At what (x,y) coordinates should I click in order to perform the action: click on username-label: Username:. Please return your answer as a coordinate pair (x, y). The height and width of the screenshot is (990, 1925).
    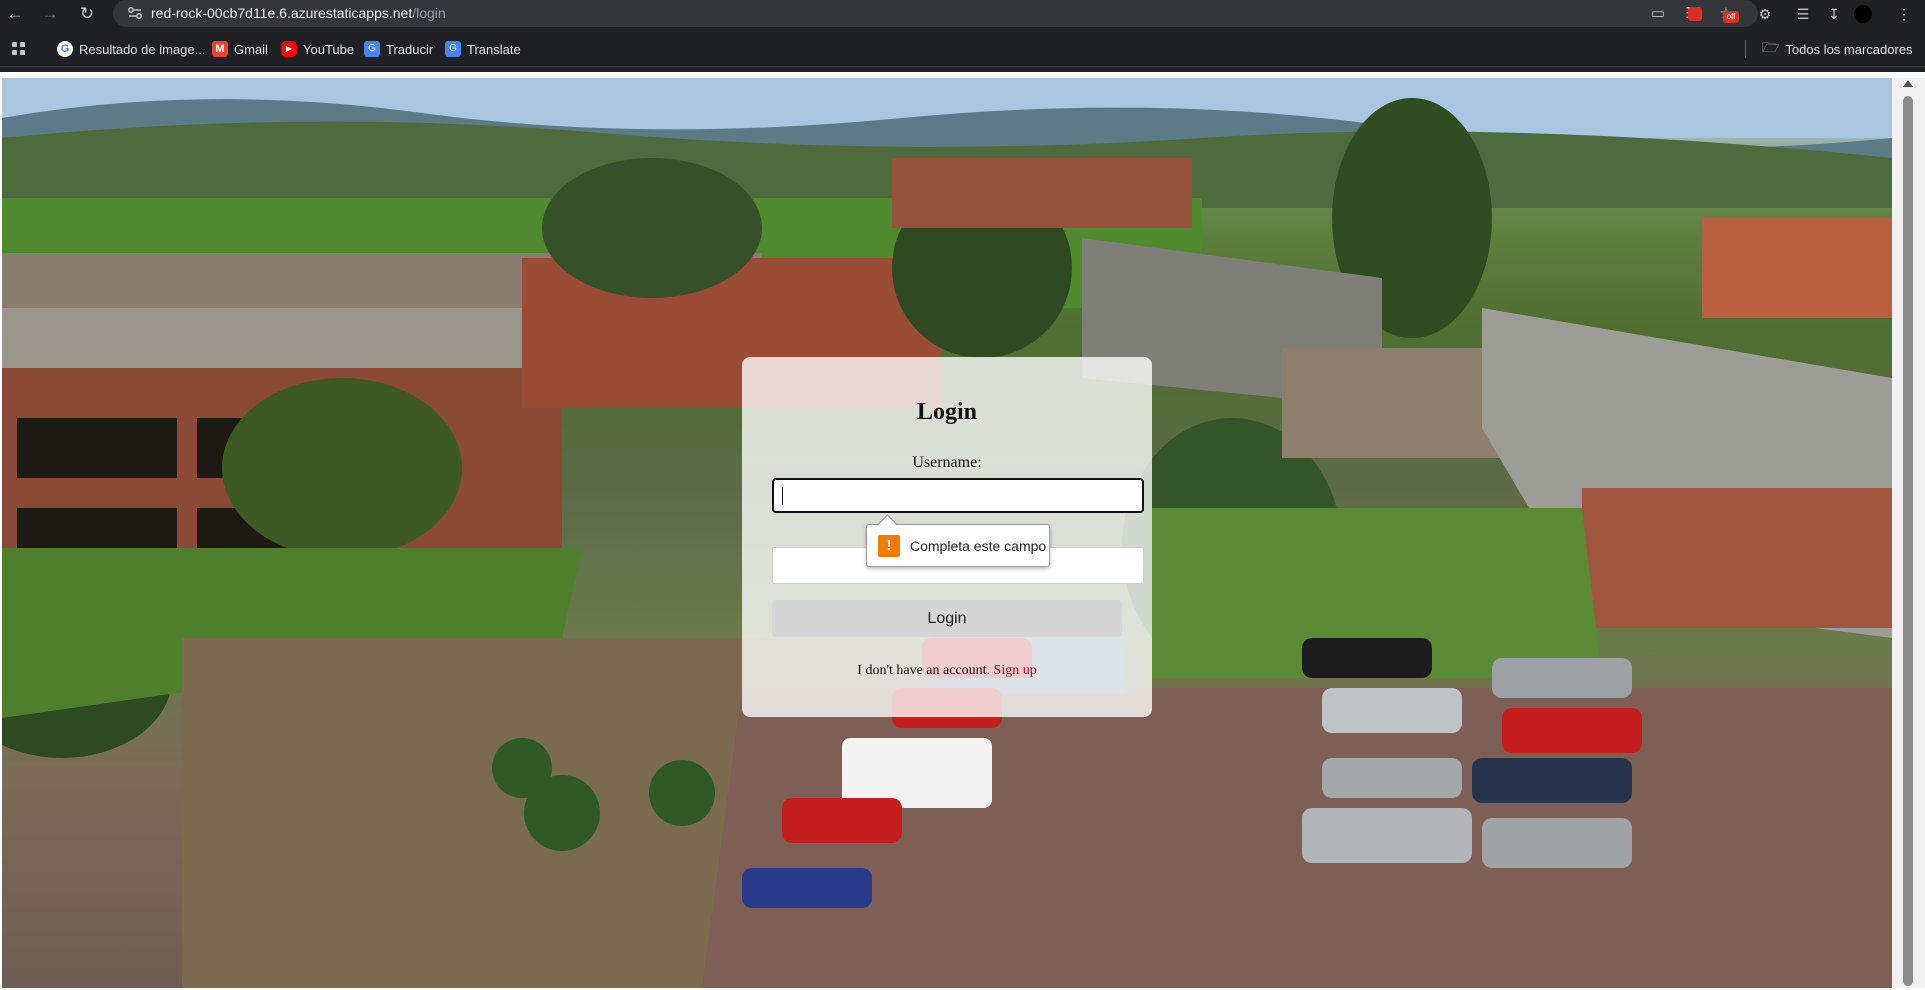
    Looking at the image, I should click on (947, 462).